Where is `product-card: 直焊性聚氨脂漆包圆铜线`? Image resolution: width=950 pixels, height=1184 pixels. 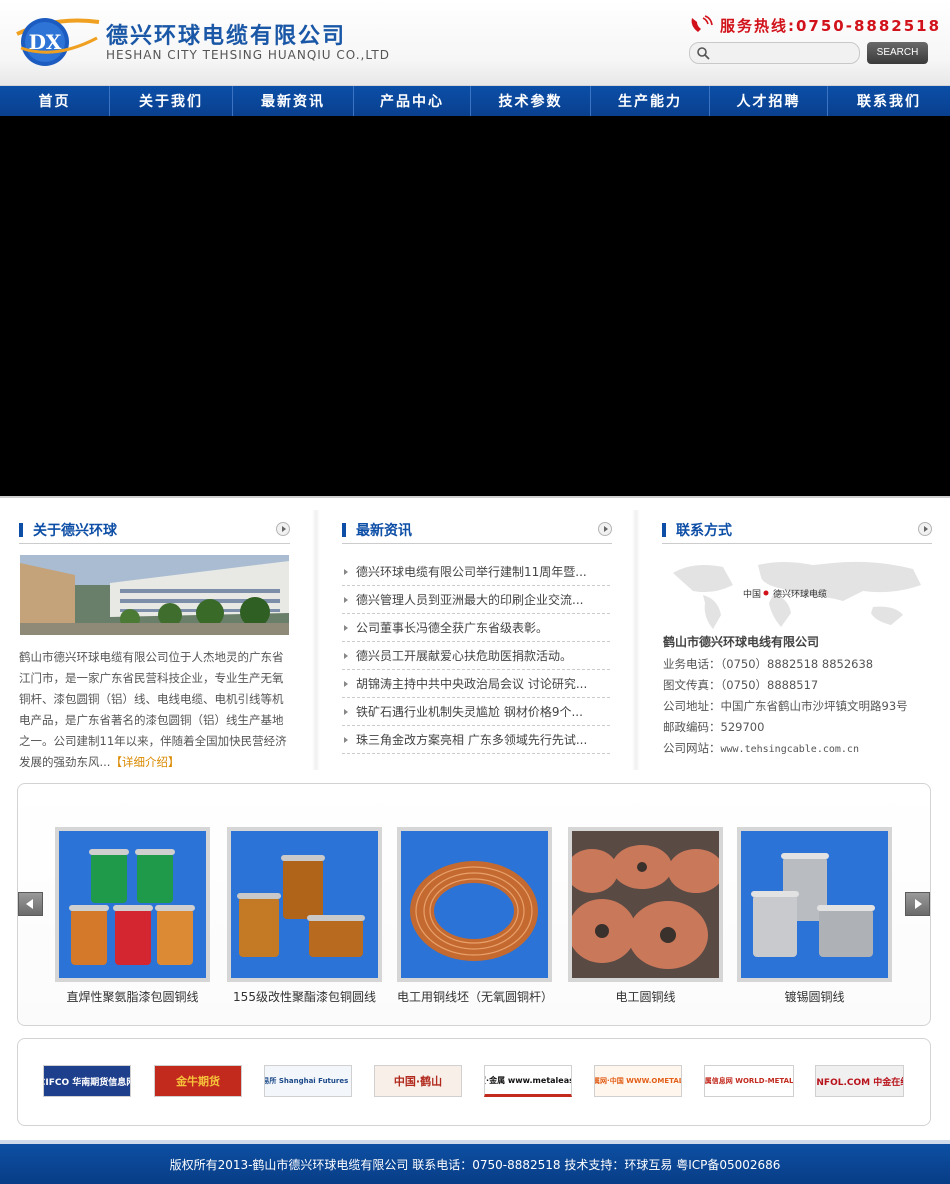
product-card: 直焊性聚氨脂漆包圆铜线 is located at coordinates (132, 916).